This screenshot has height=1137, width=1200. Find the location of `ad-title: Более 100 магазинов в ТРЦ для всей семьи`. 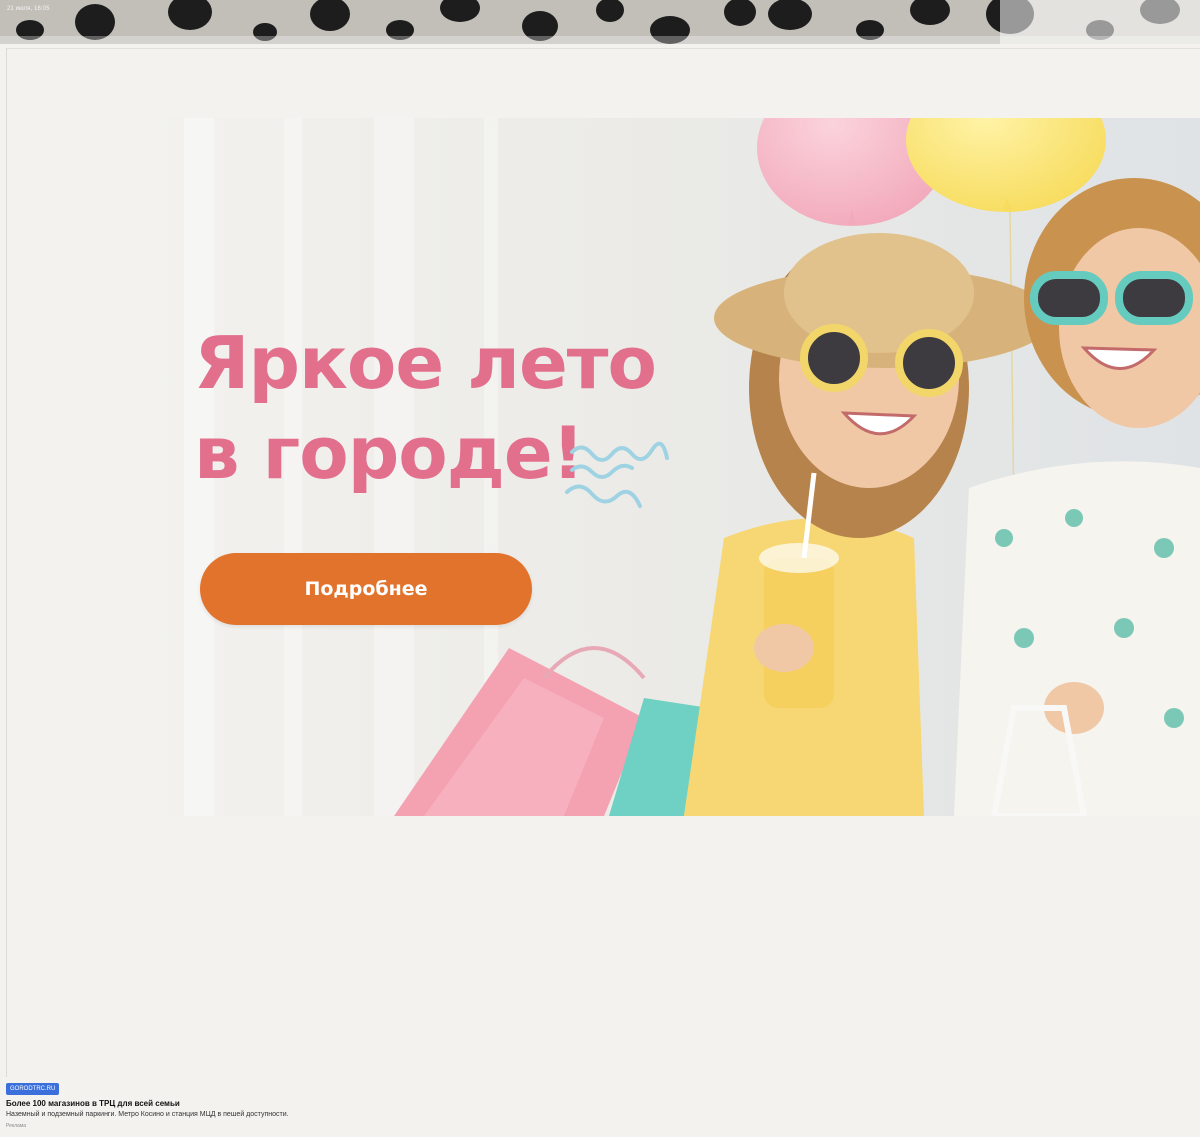

ad-title: Более 100 магазинов в ТРЦ для всей семьи is located at coordinates (93, 1103).